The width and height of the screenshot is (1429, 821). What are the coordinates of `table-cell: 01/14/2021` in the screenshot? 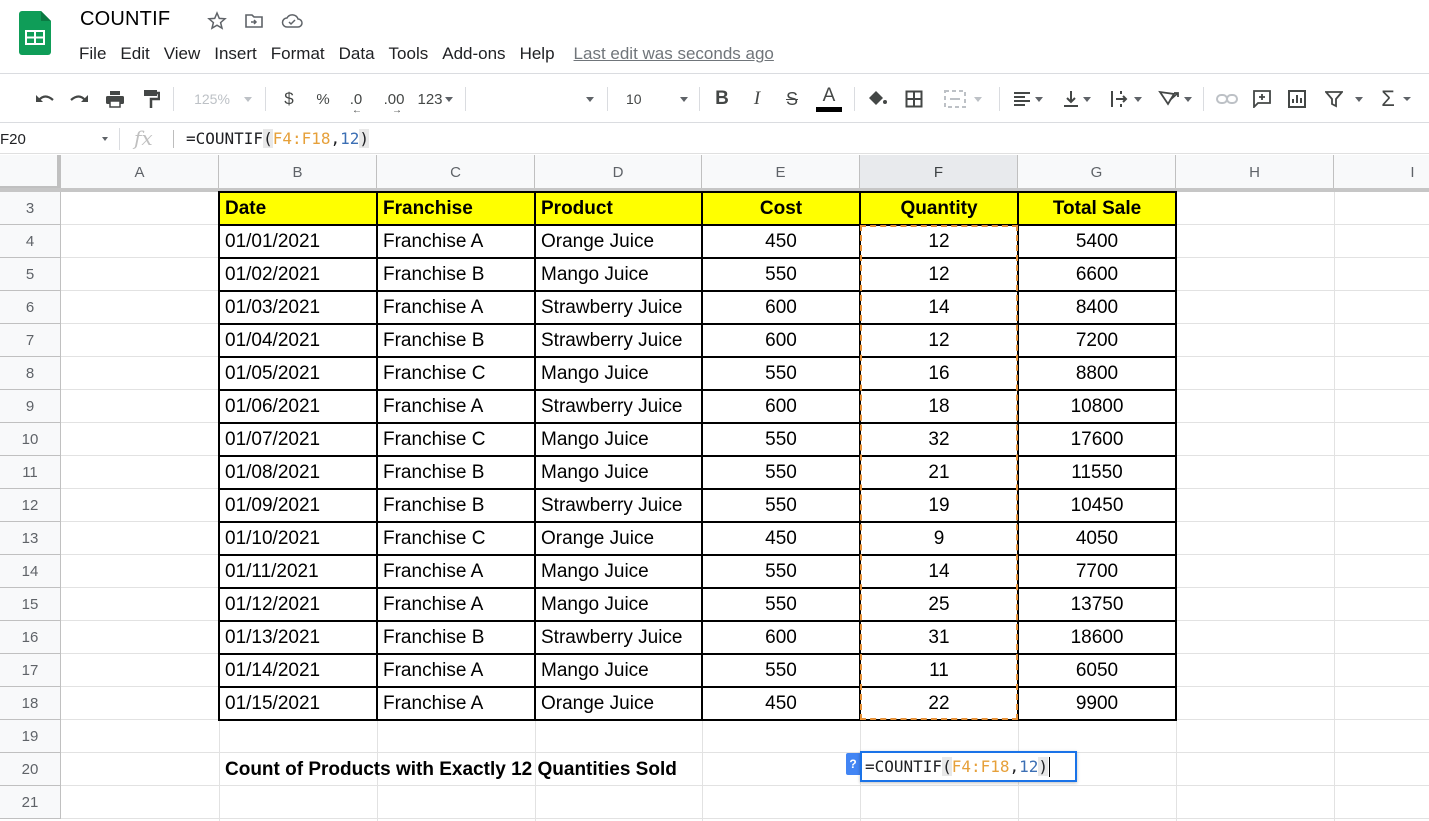 It's located at (298, 670).